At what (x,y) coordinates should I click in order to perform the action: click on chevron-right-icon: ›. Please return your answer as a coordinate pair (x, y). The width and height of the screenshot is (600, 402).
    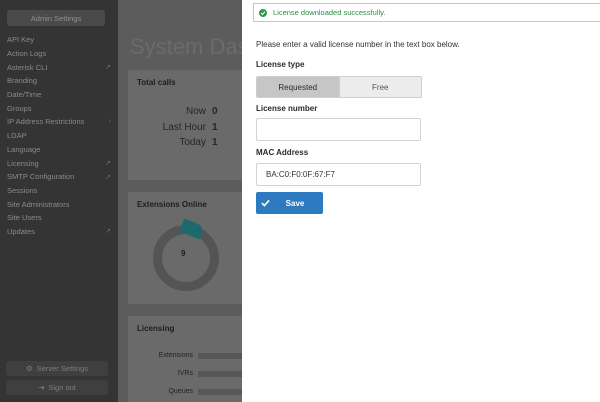
    Looking at the image, I should click on (109, 122).